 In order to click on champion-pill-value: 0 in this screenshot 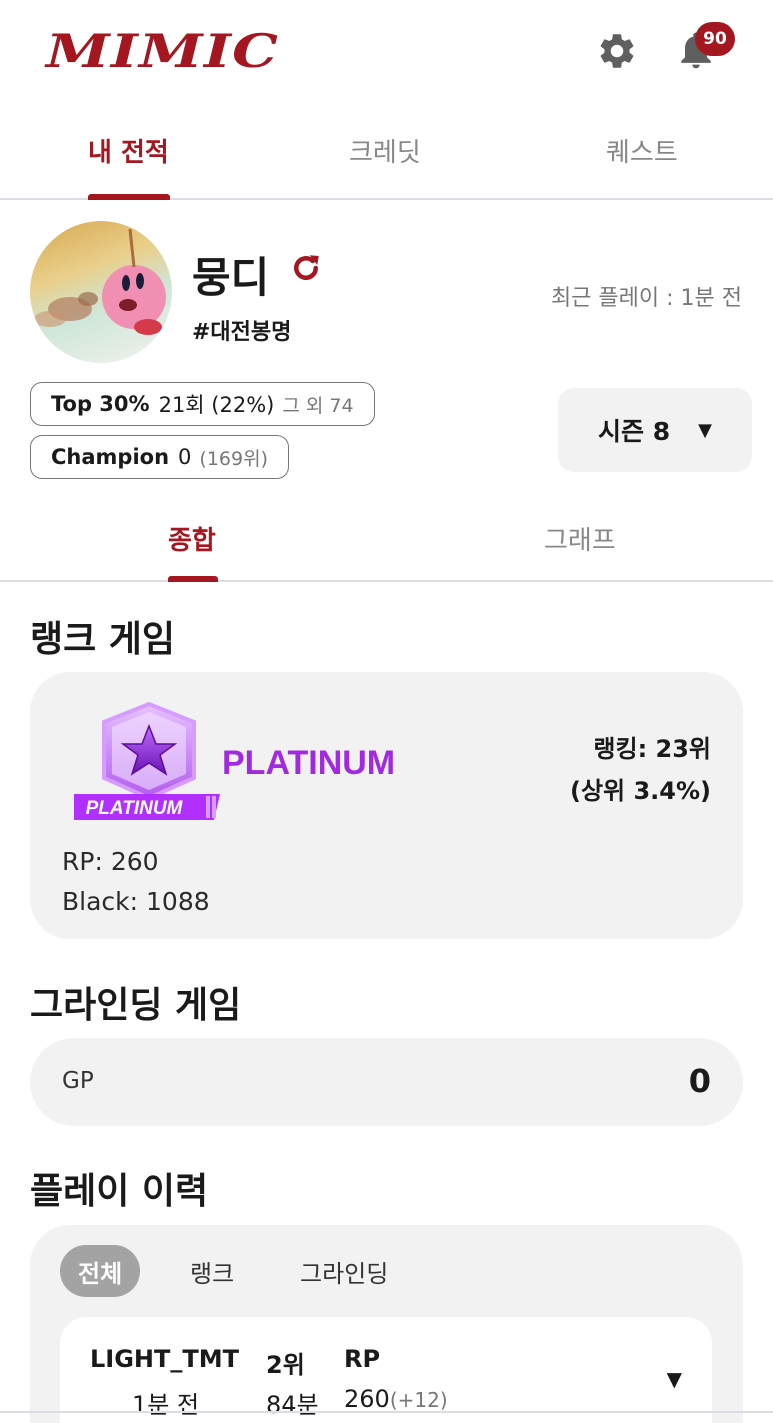, I will do `click(185, 457)`.